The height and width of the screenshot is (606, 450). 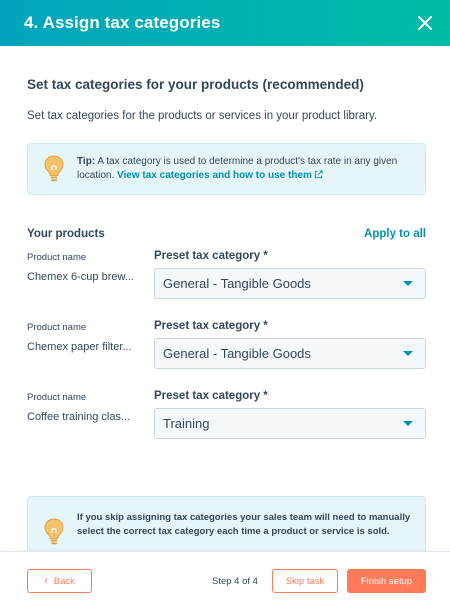 What do you see at coordinates (64, 581) in the screenshot?
I see `back-button-label: Back` at bounding box center [64, 581].